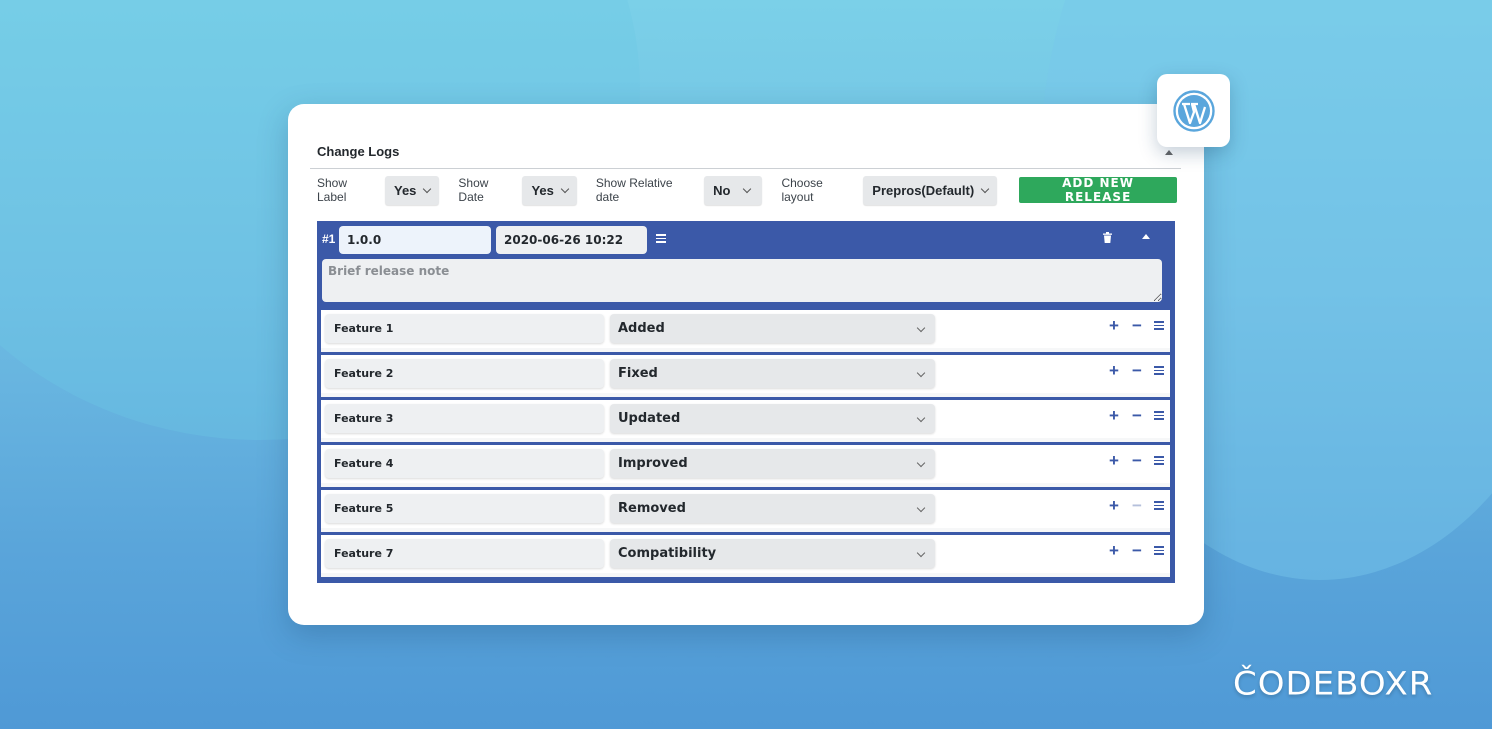  What do you see at coordinates (1098, 190) in the screenshot?
I see `add-new-release-button: ADD NEW RELEASE` at bounding box center [1098, 190].